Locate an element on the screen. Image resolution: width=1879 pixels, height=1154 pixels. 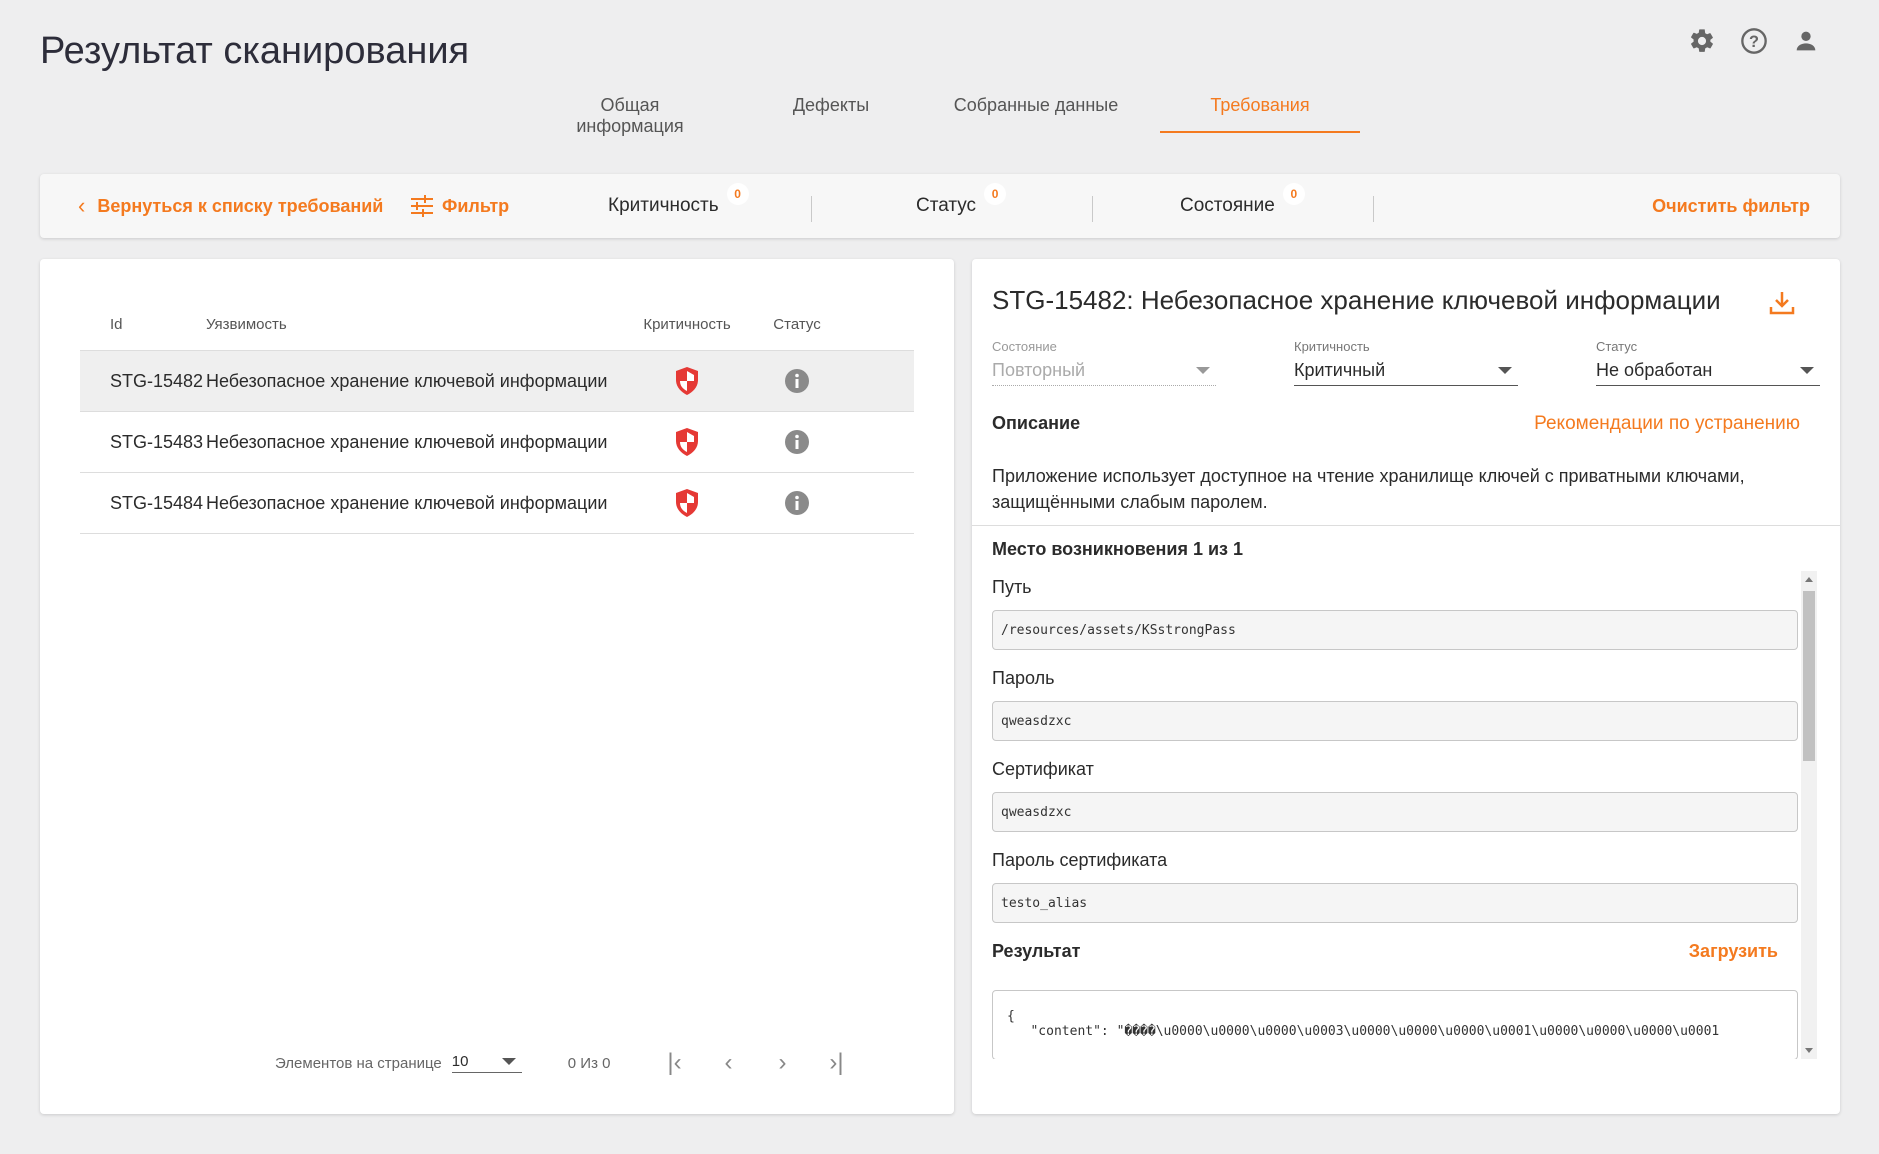
criticality-filter-label: Критичность is located at coordinates (663, 205).